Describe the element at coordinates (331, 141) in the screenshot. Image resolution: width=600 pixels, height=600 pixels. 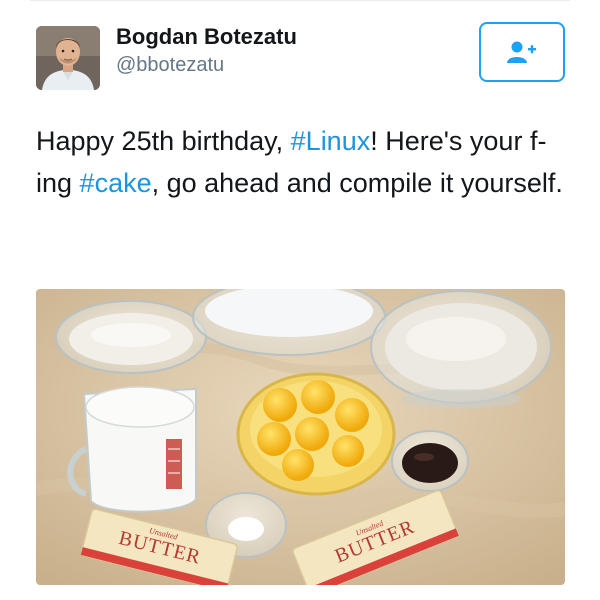
I see `hashtag-linux-link: #Linux` at that location.